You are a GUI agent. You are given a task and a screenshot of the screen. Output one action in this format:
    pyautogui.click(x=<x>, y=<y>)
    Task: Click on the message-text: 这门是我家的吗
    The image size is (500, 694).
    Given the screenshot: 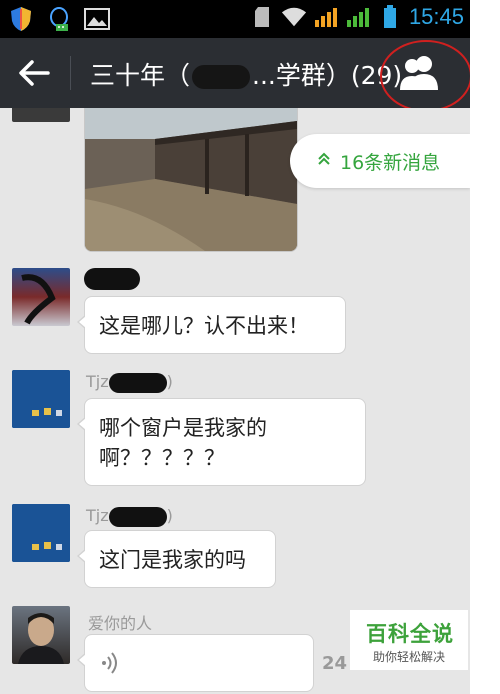 What is the action you would take?
    pyautogui.click(x=172, y=560)
    